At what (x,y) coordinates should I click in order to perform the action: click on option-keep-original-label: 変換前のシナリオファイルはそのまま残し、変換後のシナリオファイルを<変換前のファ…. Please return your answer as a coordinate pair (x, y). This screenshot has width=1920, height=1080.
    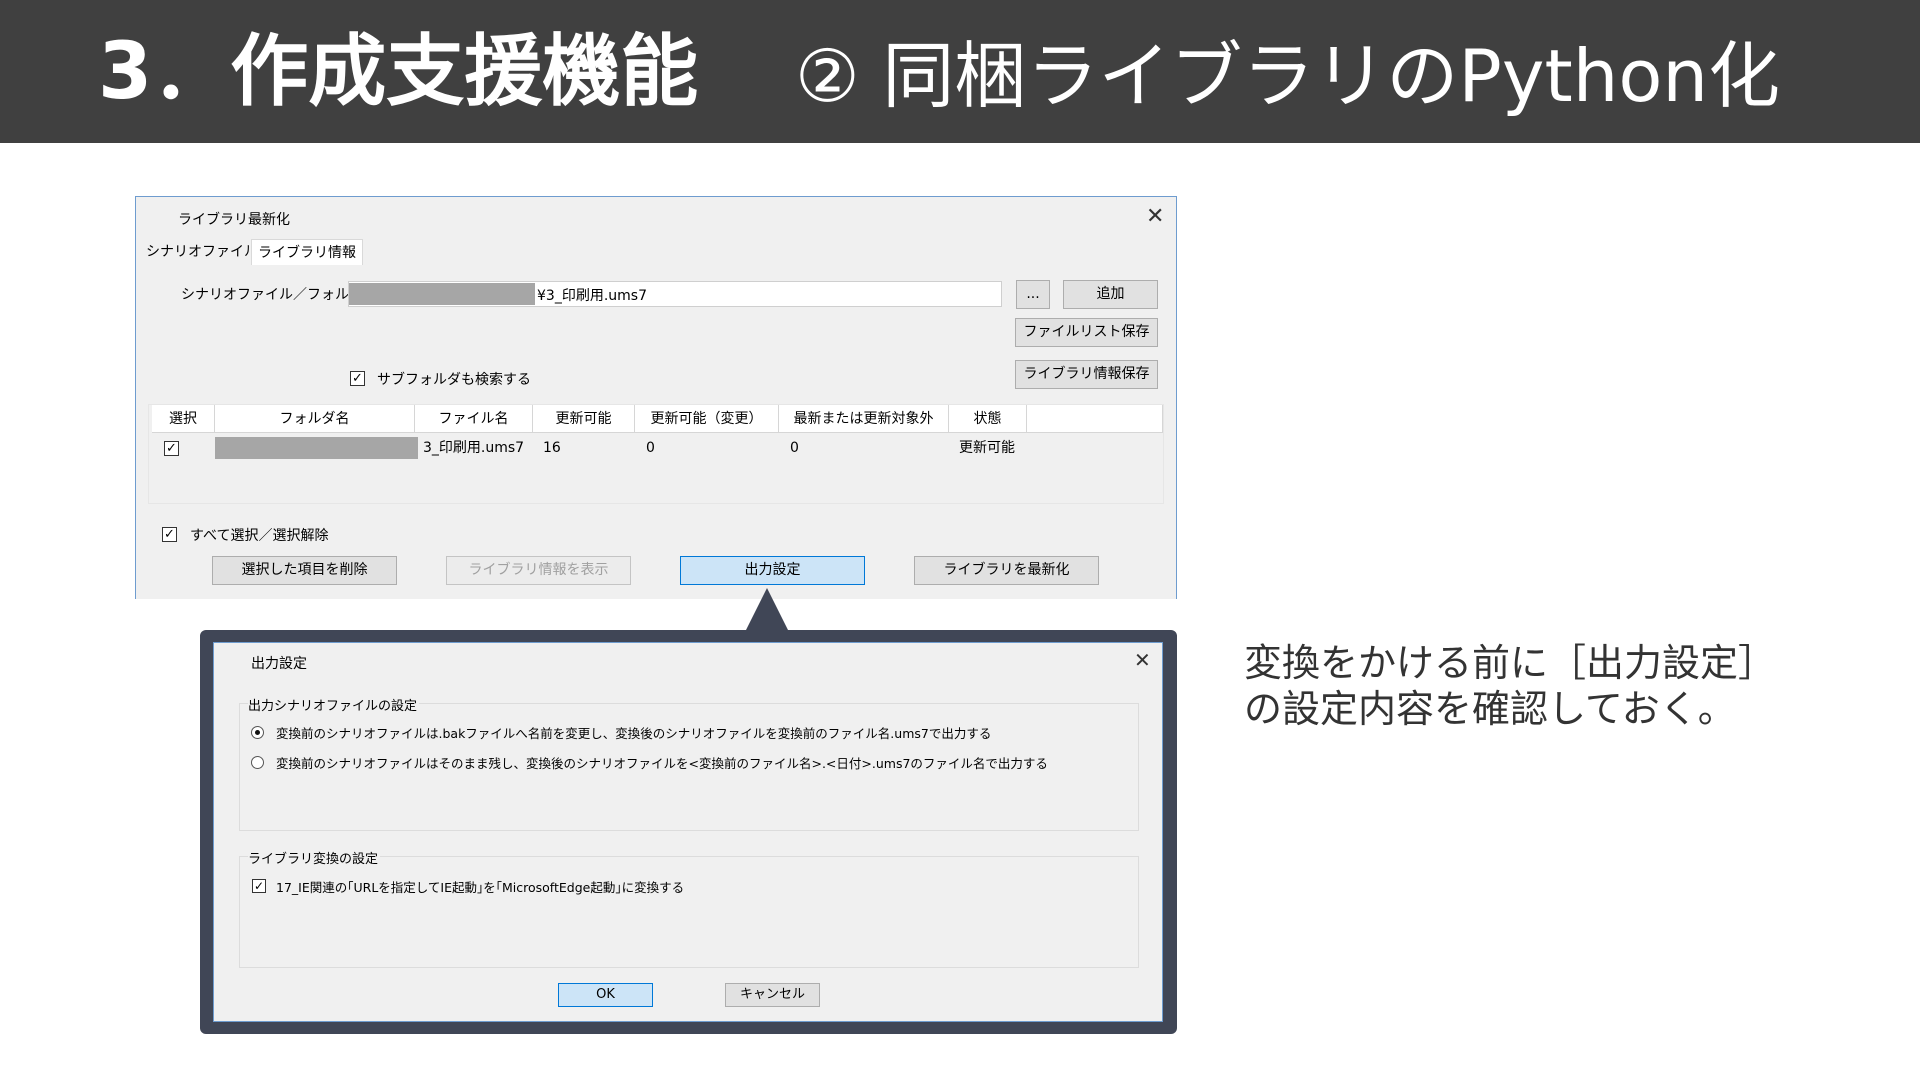
    Looking at the image, I should click on (662, 763).